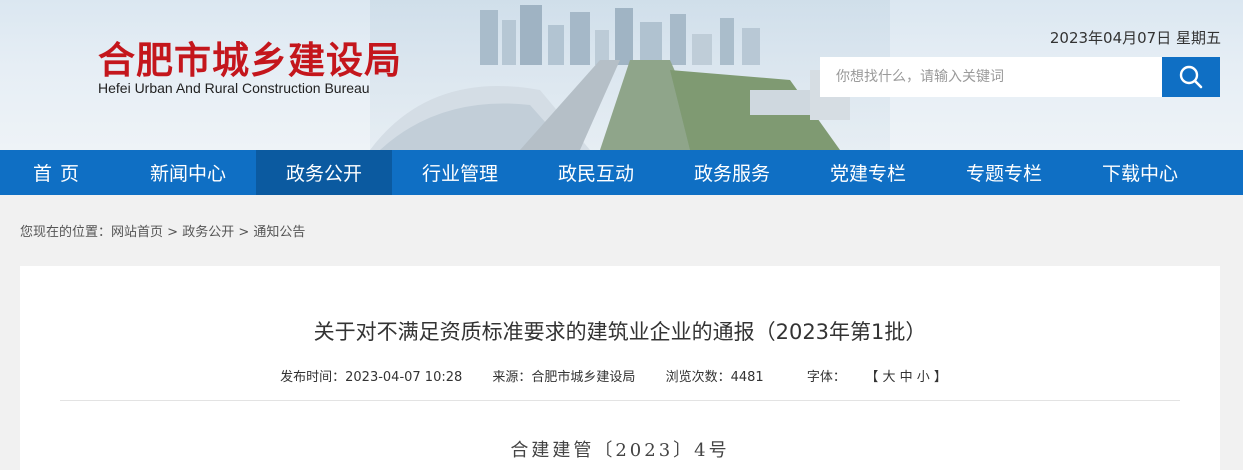  Describe the element at coordinates (564, 377) in the screenshot. I see `article-source: 来源：合肥市城乡建设局` at that location.